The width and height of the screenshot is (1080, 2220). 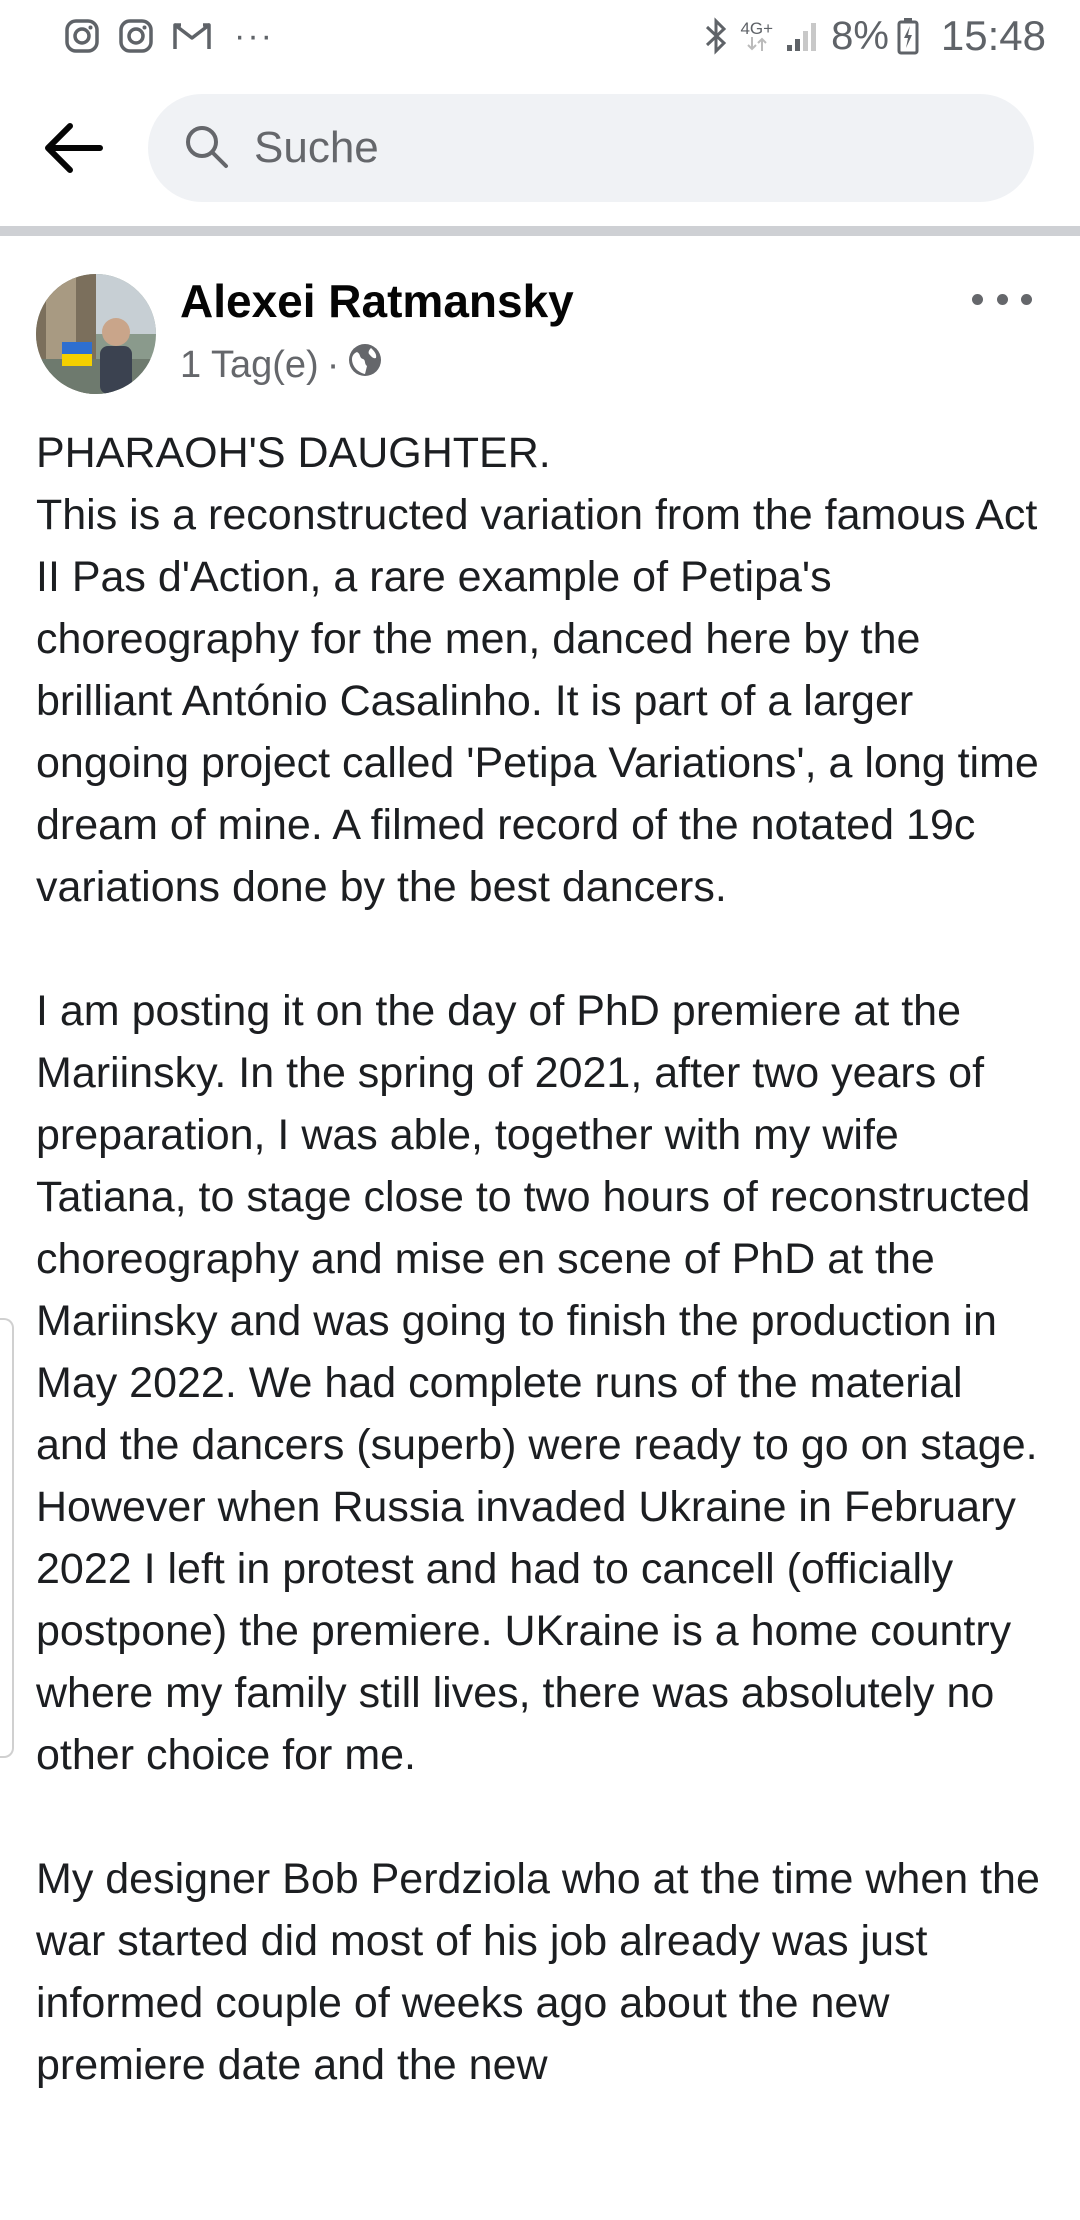 I want to click on search-input, so click(x=632, y=148).